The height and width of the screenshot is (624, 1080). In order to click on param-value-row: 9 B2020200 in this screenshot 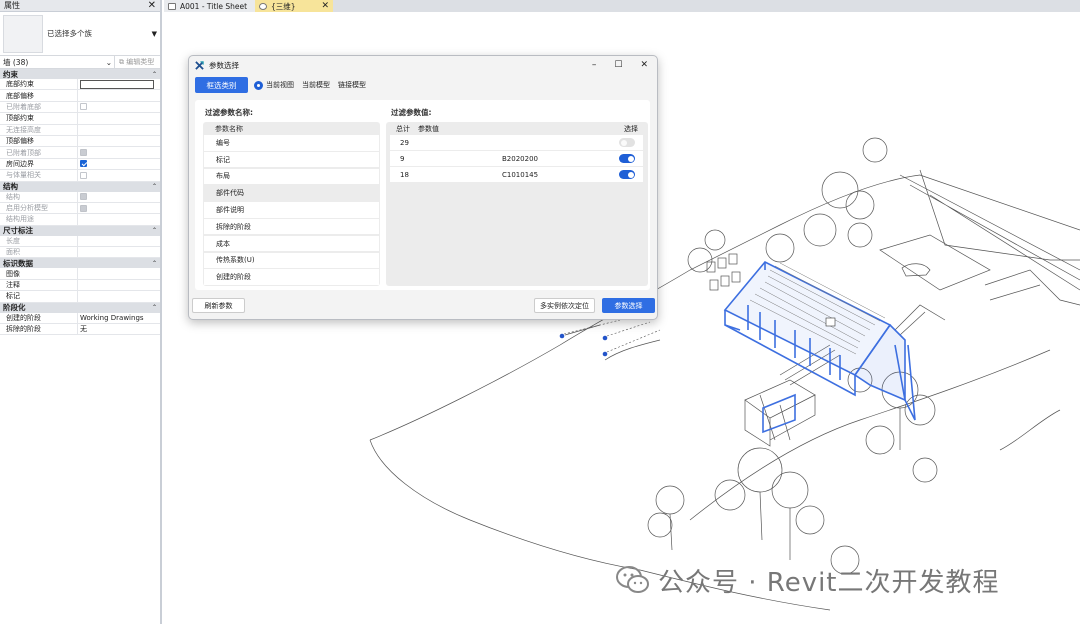, I will do `click(516, 158)`.